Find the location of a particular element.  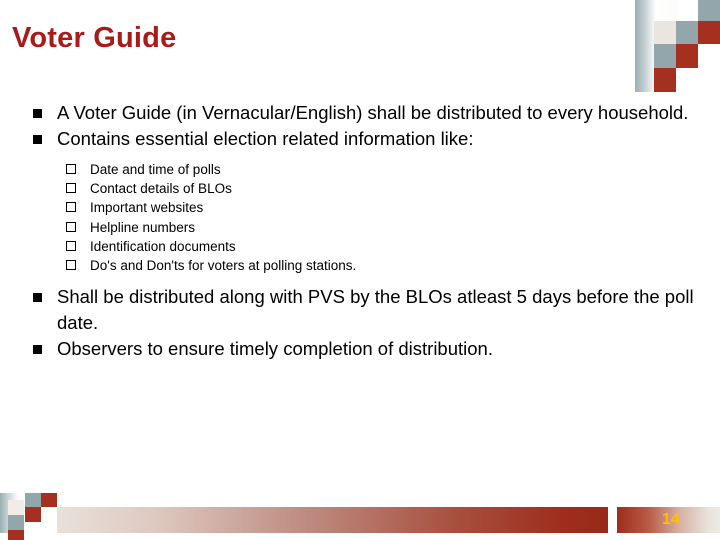

sub-bullet-item: Contact details of BLOs is located at coordinates (378, 188).